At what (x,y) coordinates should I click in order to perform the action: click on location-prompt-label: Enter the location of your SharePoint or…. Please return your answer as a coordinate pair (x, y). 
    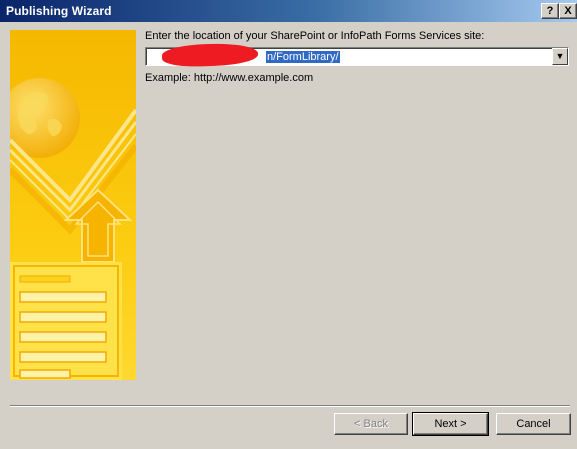
    Looking at the image, I should click on (315, 36).